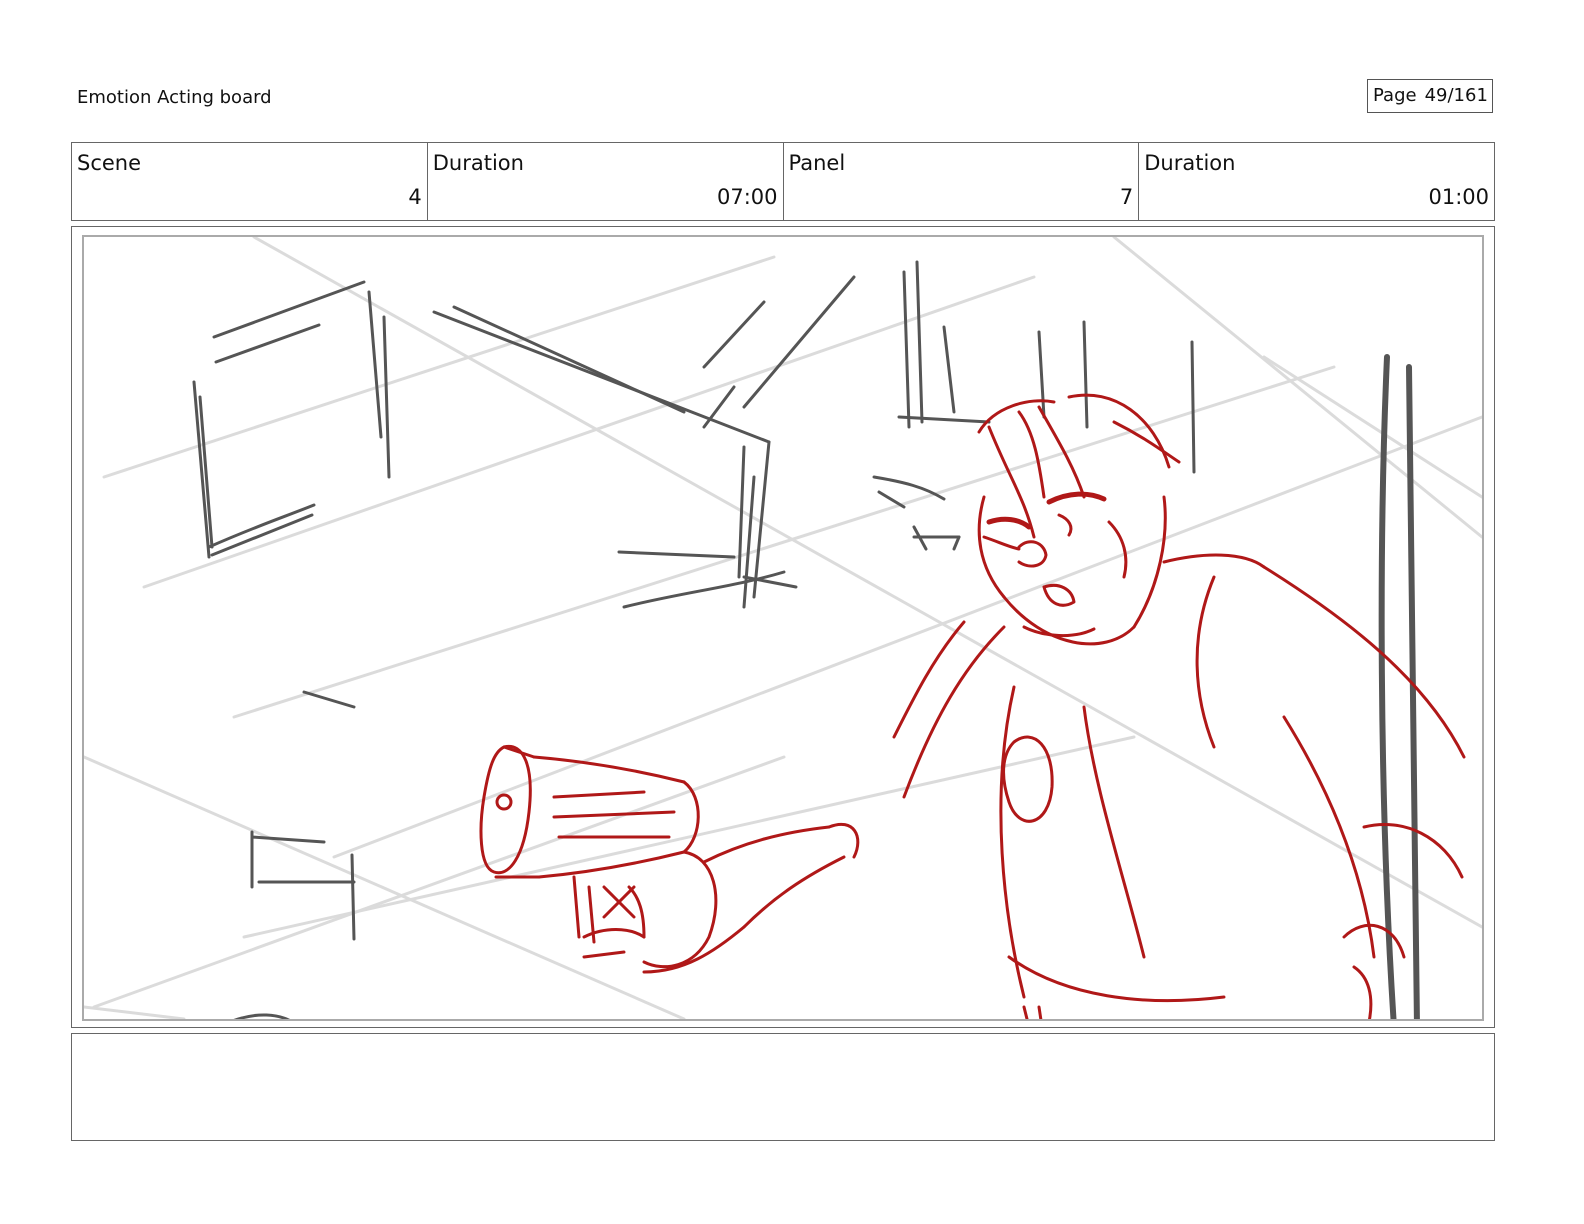  Describe the element at coordinates (817, 163) in the screenshot. I see `panel-label: Panel` at that location.